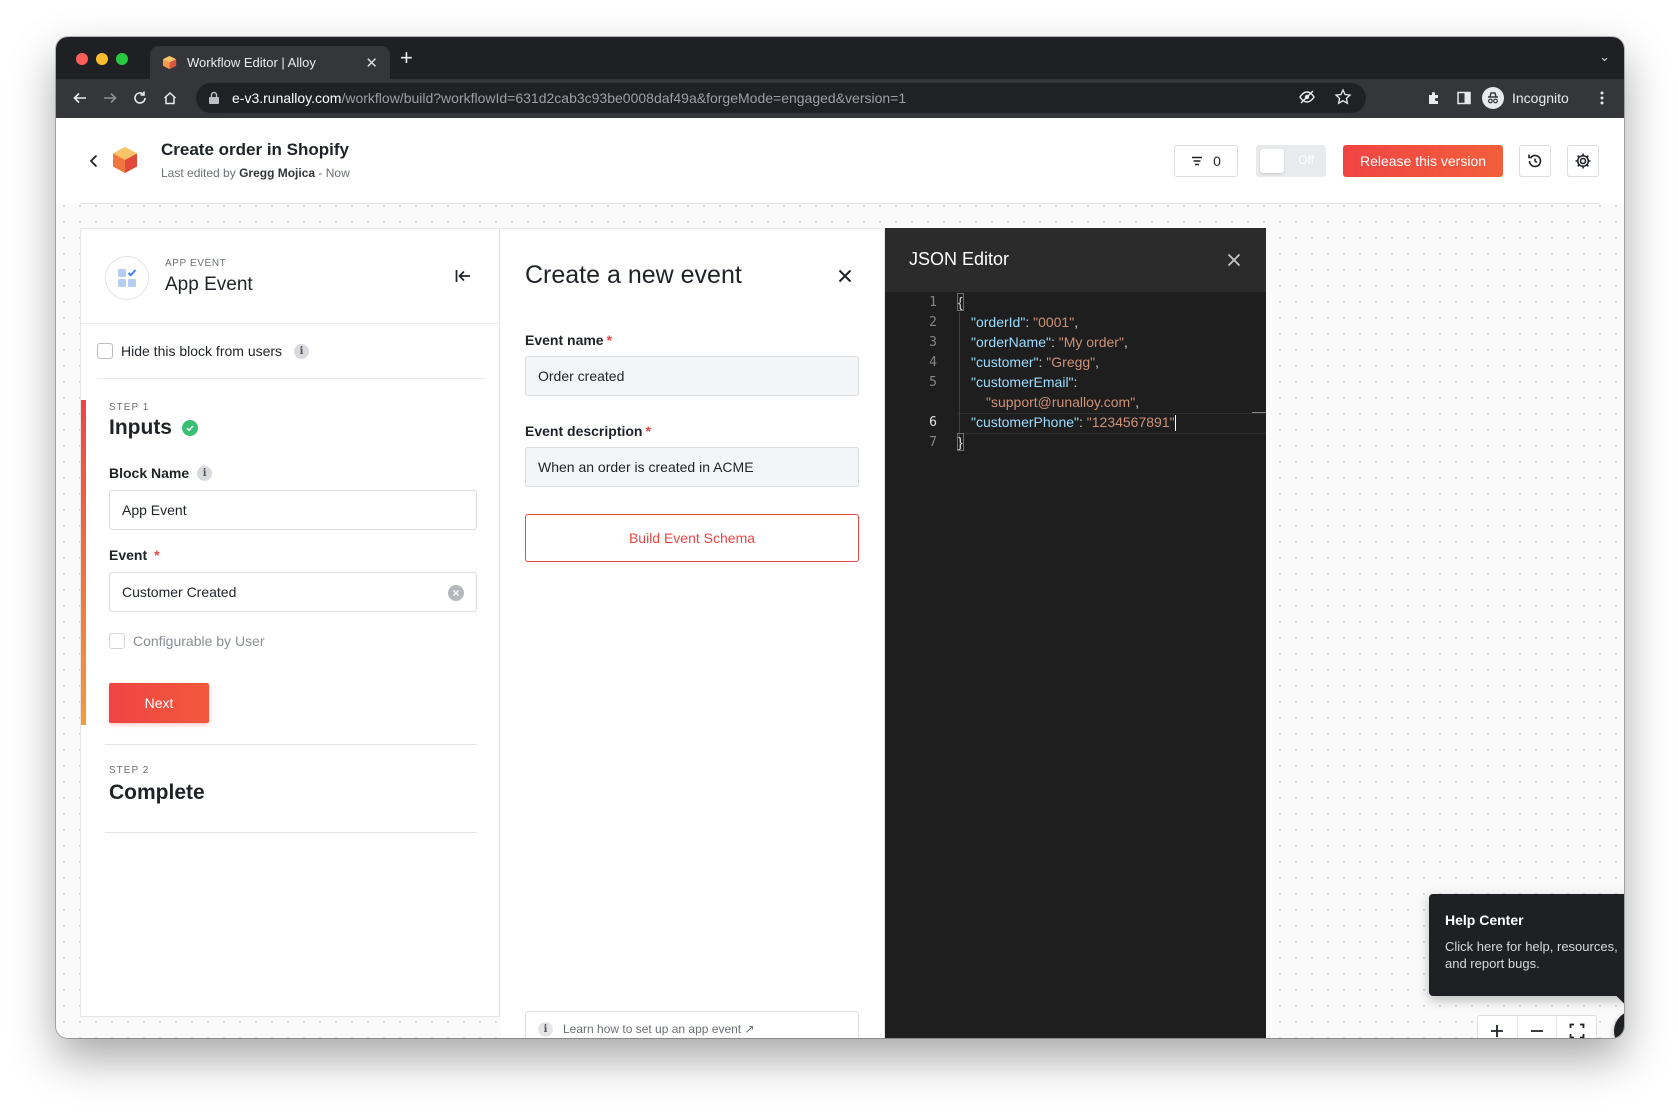 Image resolution: width=1678 pixels, height=1112 pixels. What do you see at coordinates (1083, 422) in the screenshot?
I see `json-colon: :` at bounding box center [1083, 422].